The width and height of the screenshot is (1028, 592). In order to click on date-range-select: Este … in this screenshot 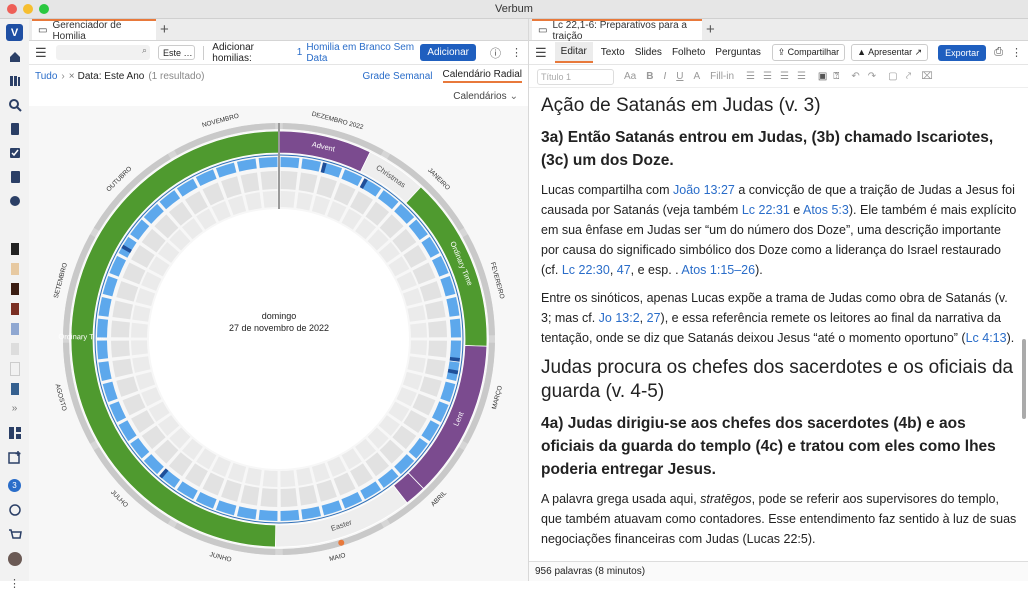, I will do `click(177, 52)`.